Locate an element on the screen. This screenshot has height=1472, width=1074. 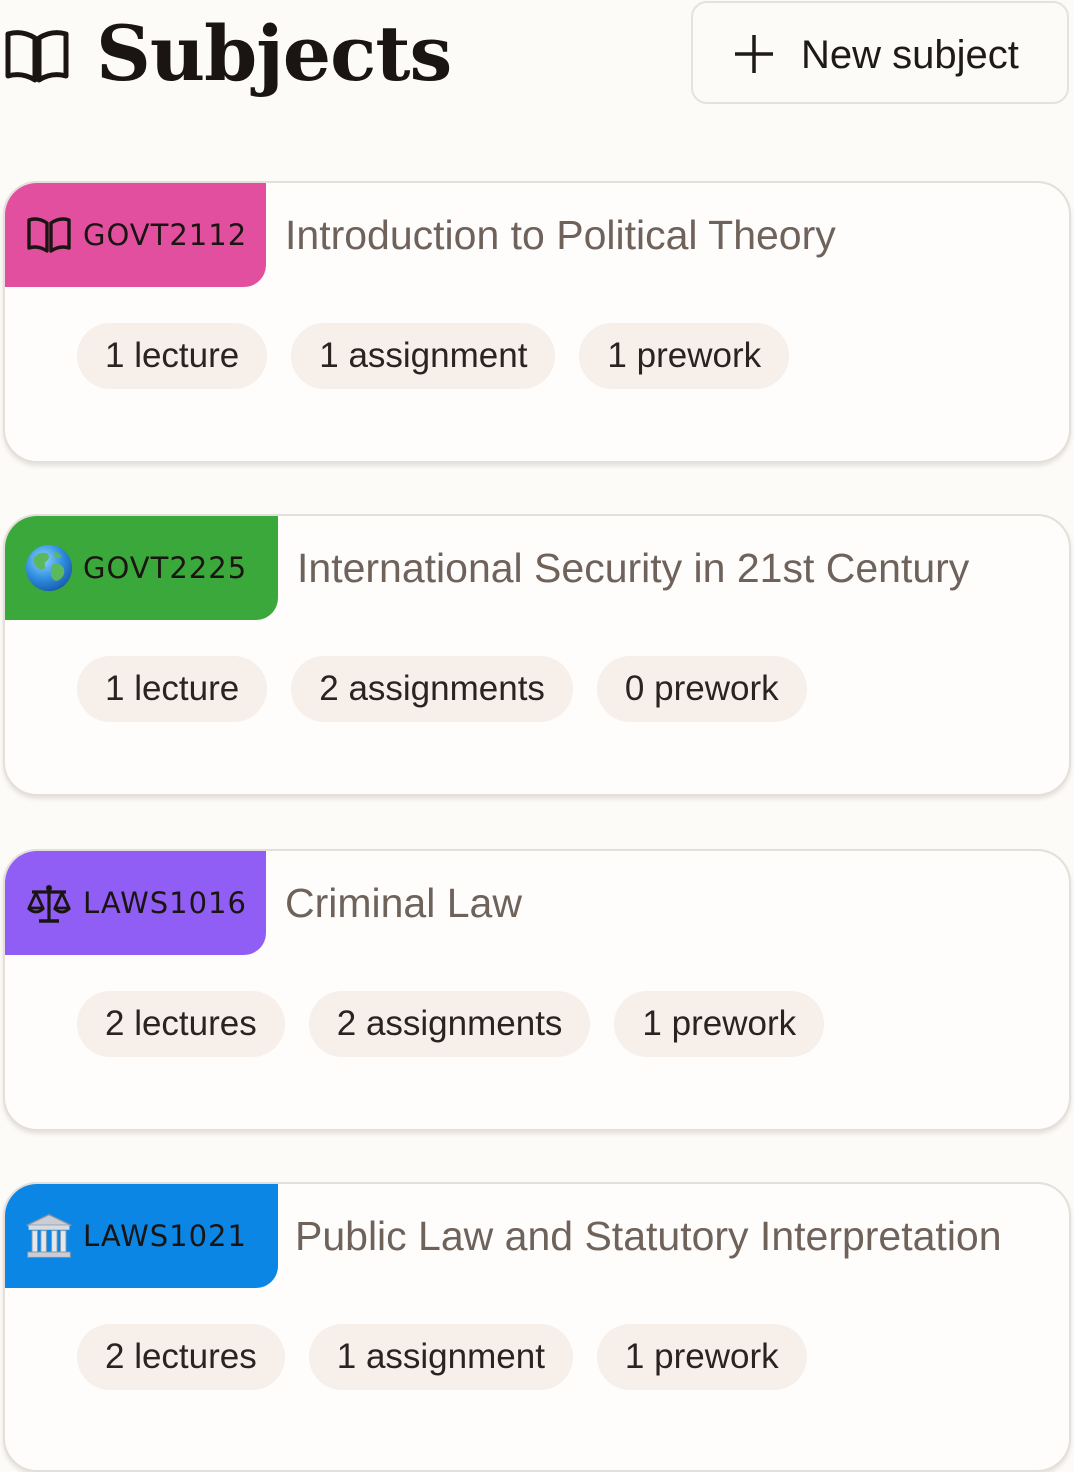
subject-code: LAWS1016 is located at coordinates (165, 903).